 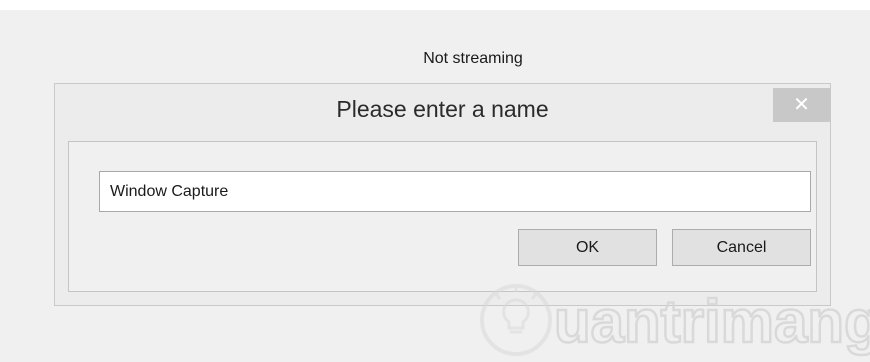 What do you see at coordinates (741, 247) in the screenshot?
I see `cancel-button: Cancel` at bounding box center [741, 247].